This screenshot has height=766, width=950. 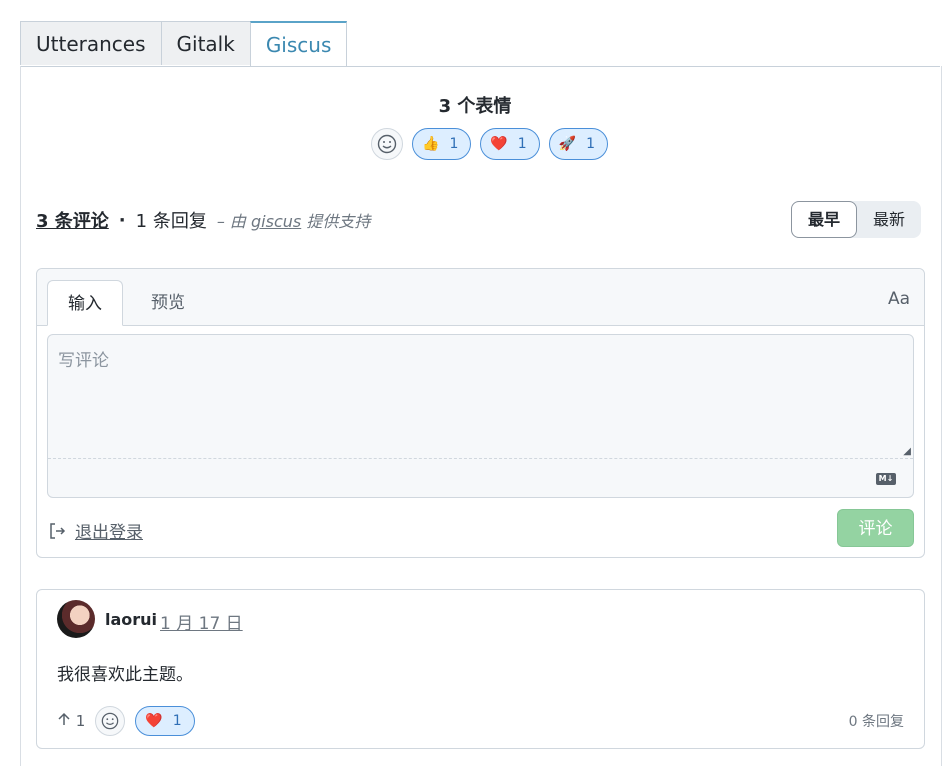 What do you see at coordinates (899, 299) in the screenshot?
I see `text-format-button: Aa` at bounding box center [899, 299].